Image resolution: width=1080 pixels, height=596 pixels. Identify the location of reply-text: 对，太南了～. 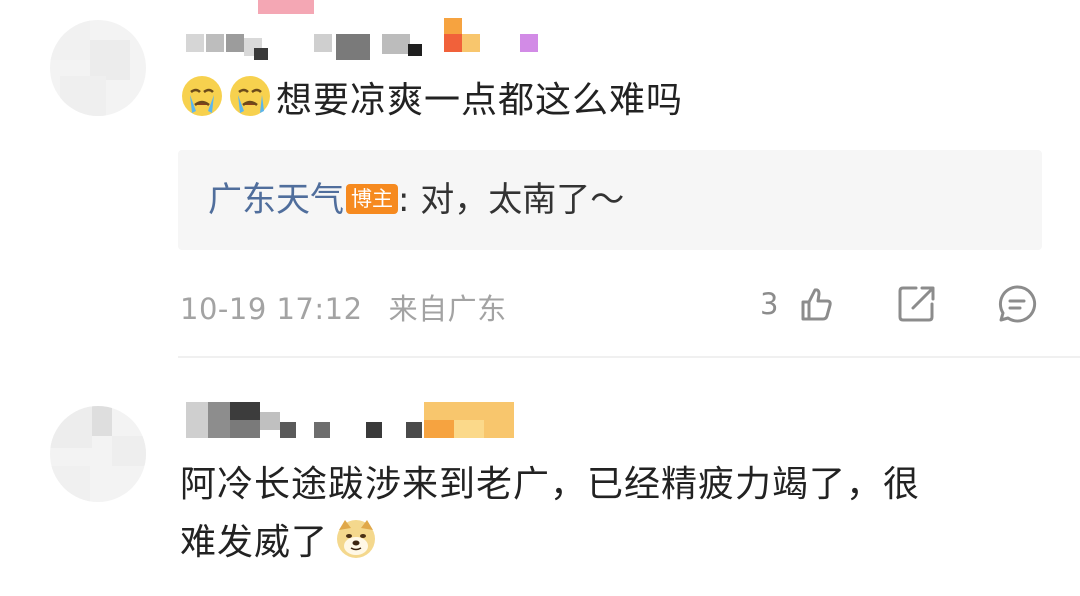
(517, 200).